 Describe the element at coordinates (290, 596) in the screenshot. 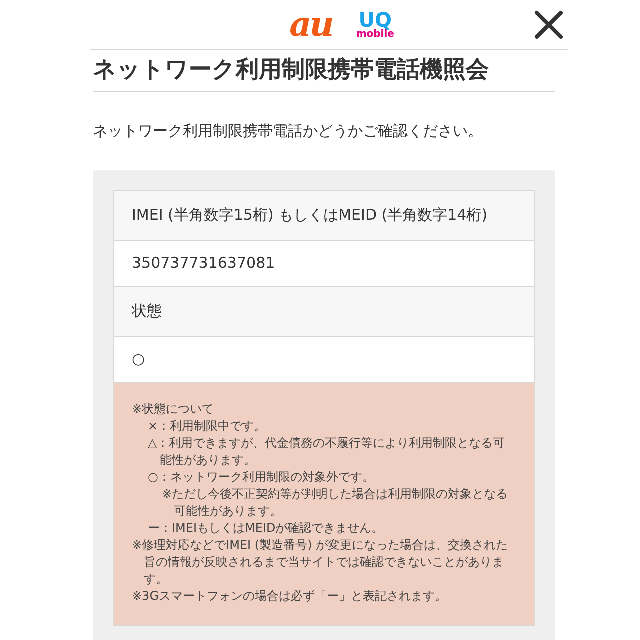

I see `note-text: ※3Gスマートフォンの場合は必ず「ー」と表記されます。` at that location.